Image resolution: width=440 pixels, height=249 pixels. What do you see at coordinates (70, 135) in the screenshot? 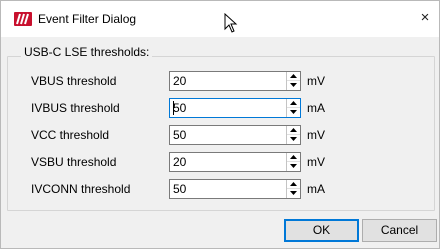
I see `threshold-label: VCC threshold` at bounding box center [70, 135].